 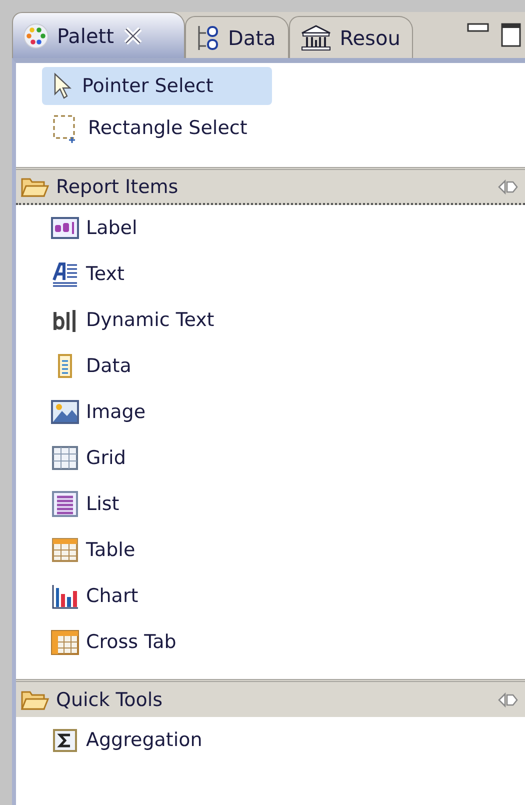 What do you see at coordinates (65, 740) in the screenshot?
I see `sigma-icon` at bounding box center [65, 740].